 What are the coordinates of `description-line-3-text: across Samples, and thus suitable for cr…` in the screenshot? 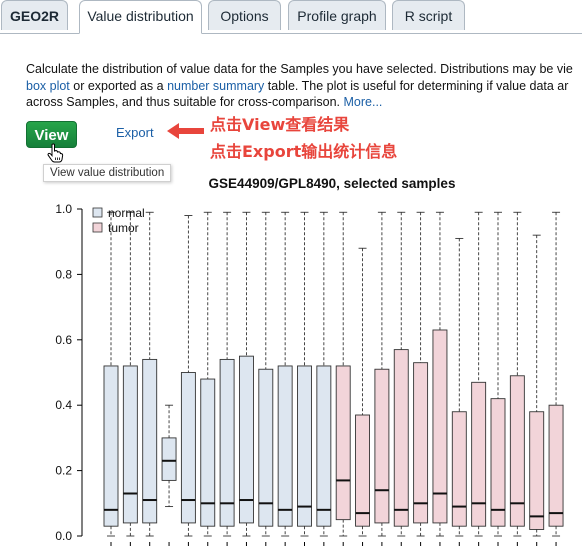 It's located at (185, 102).